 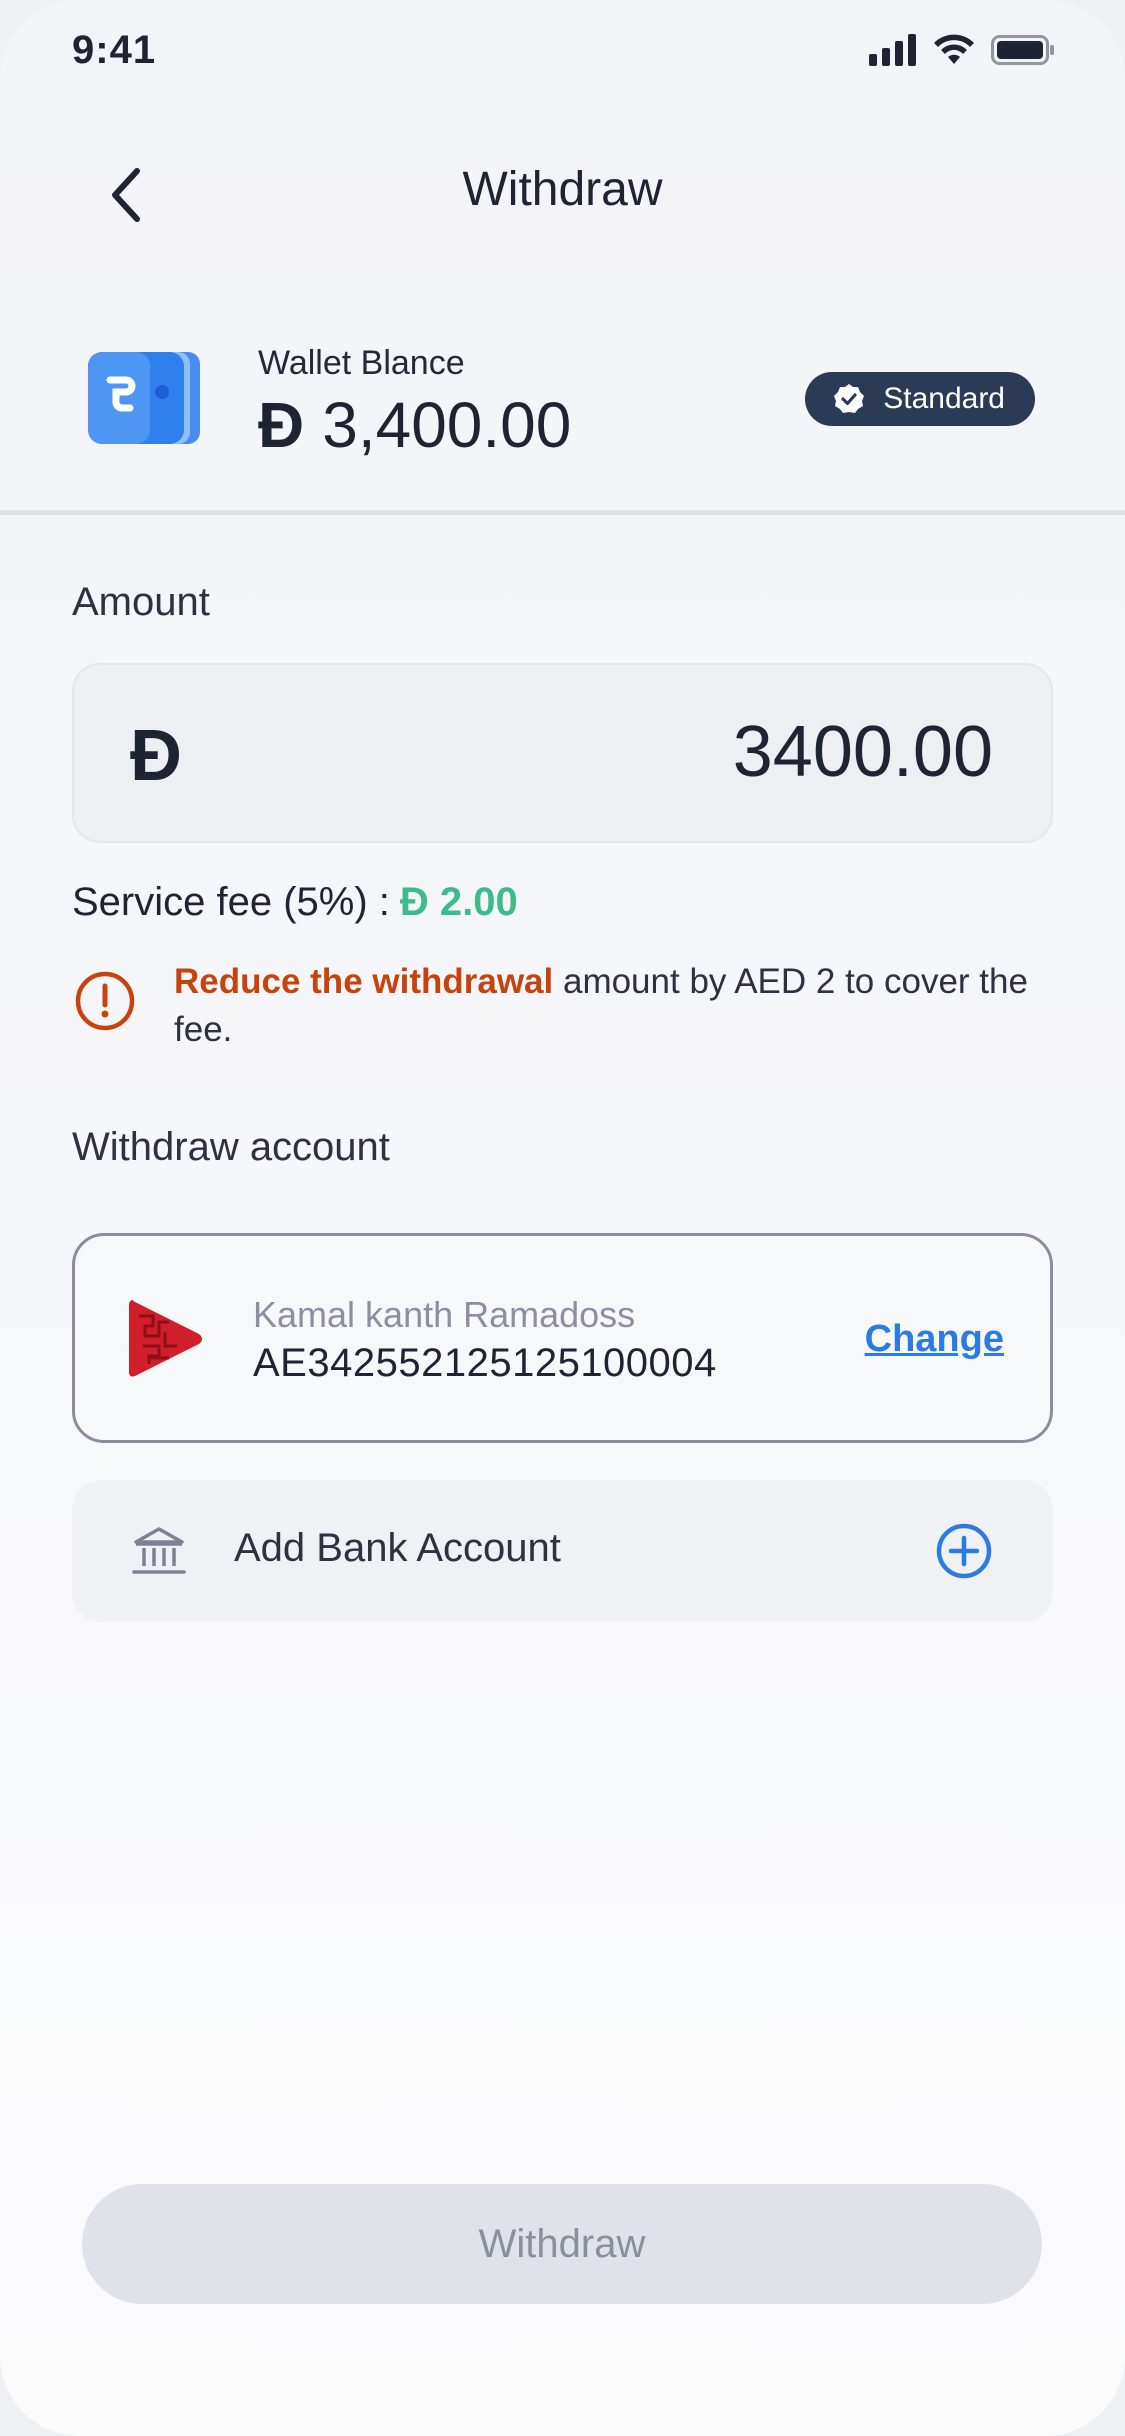 I want to click on wifi-icon, so click(x=954, y=49).